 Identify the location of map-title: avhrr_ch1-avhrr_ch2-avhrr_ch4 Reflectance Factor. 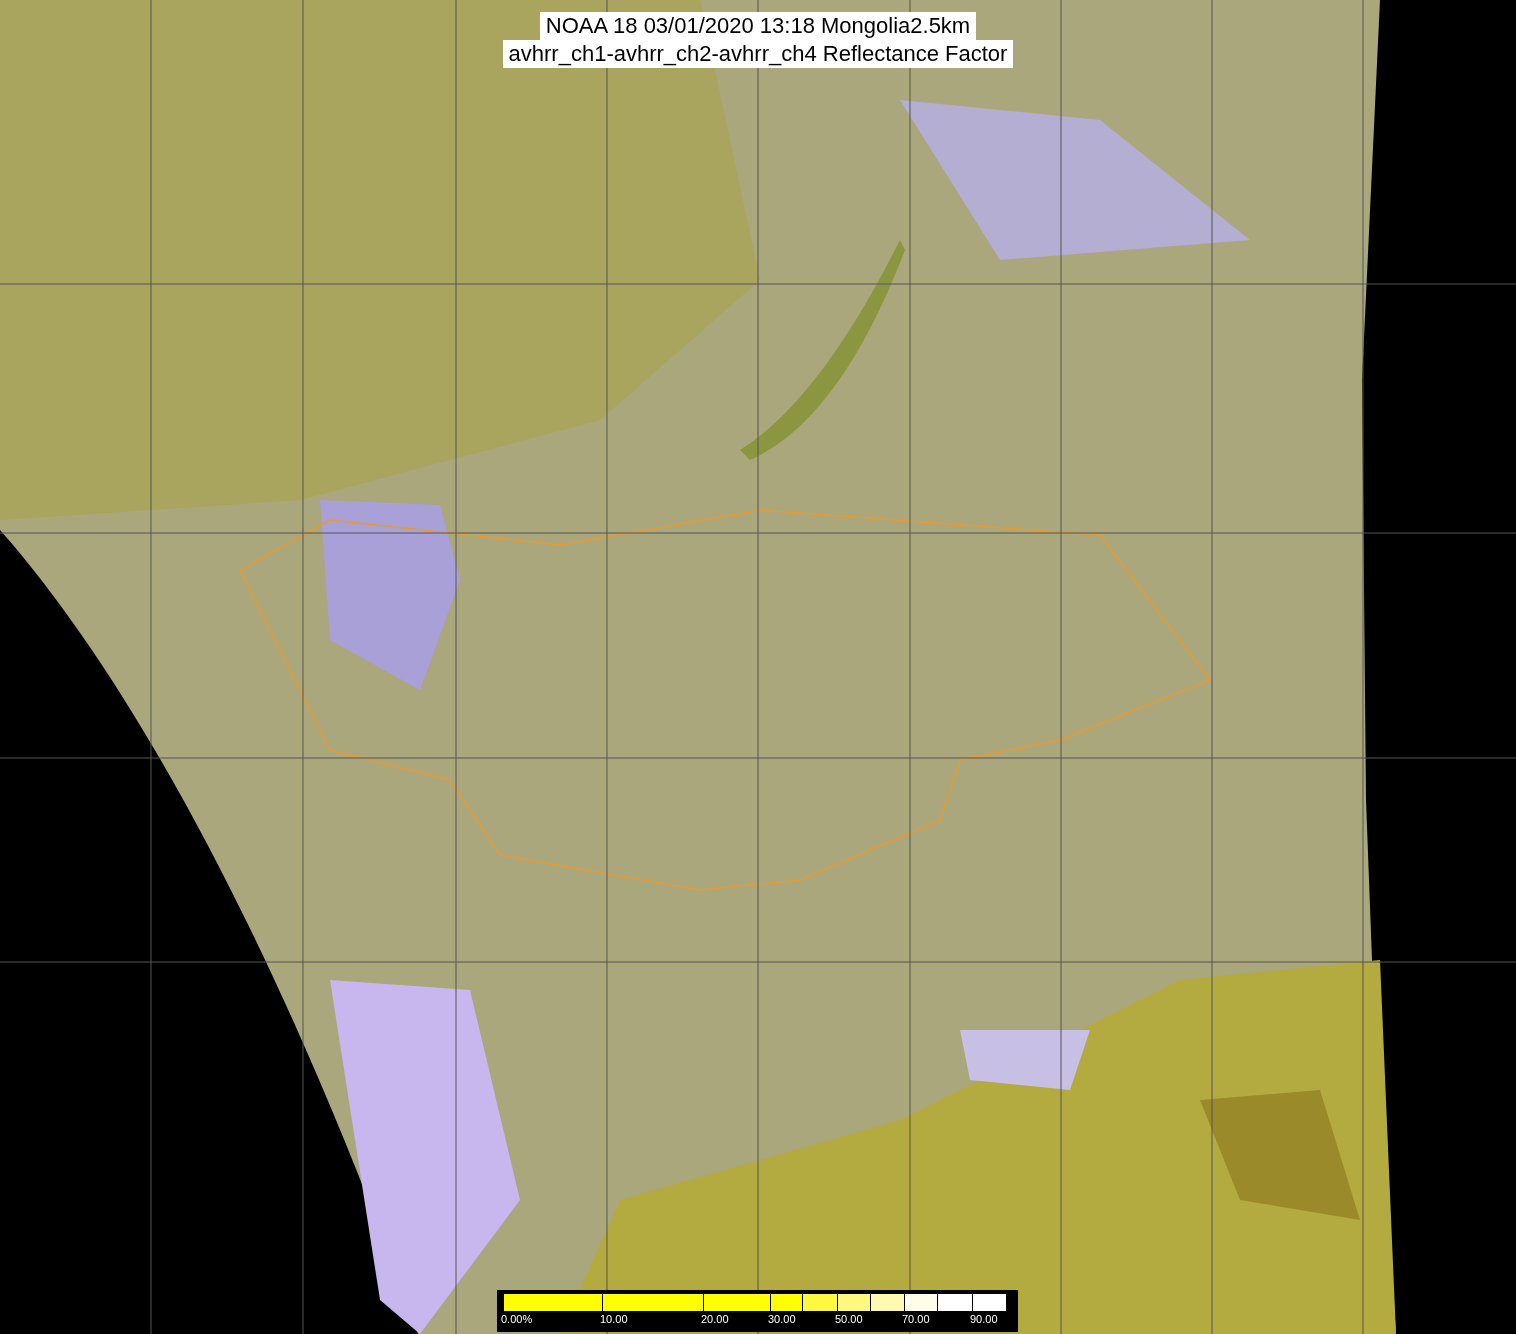
(758, 54).